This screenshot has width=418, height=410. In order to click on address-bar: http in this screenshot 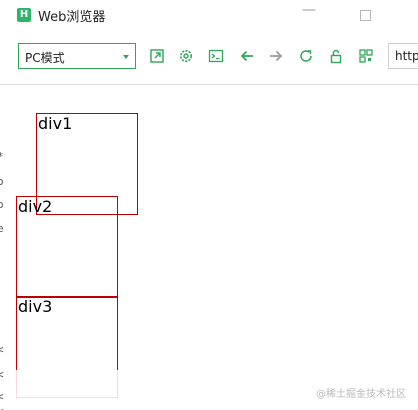, I will do `click(403, 56)`.